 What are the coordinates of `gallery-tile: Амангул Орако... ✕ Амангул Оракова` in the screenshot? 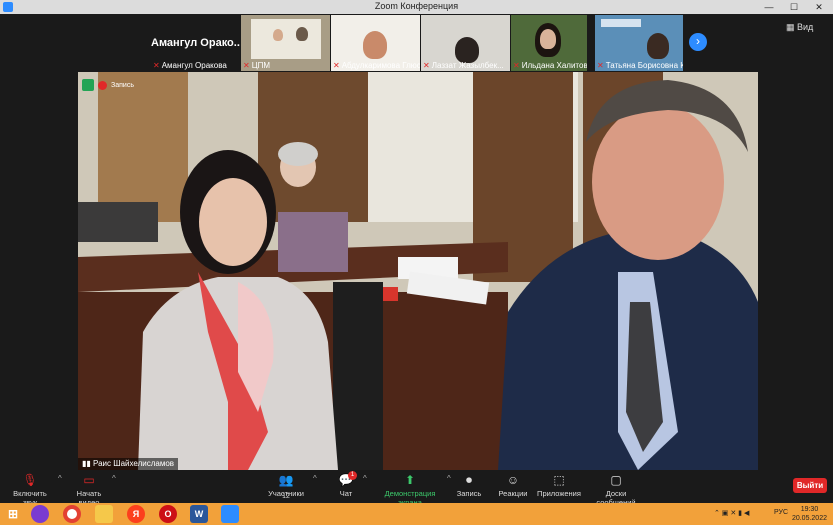 It's located at (195, 43).